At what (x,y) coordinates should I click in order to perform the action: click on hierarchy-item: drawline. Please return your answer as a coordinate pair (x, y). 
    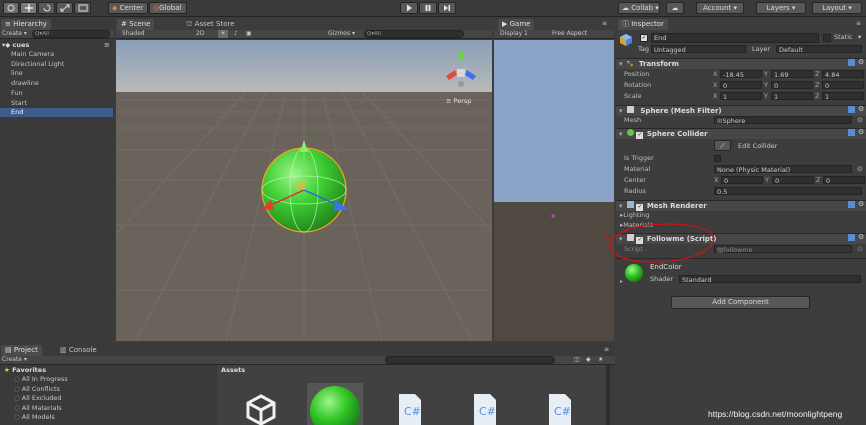
    Looking at the image, I should click on (61, 83).